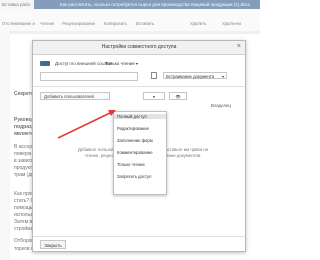 The height and width of the screenshot is (260, 320). Describe the element at coordinates (190, 76) in the screenshot. I see `embed-select-value: Встраивание документа` at that location.